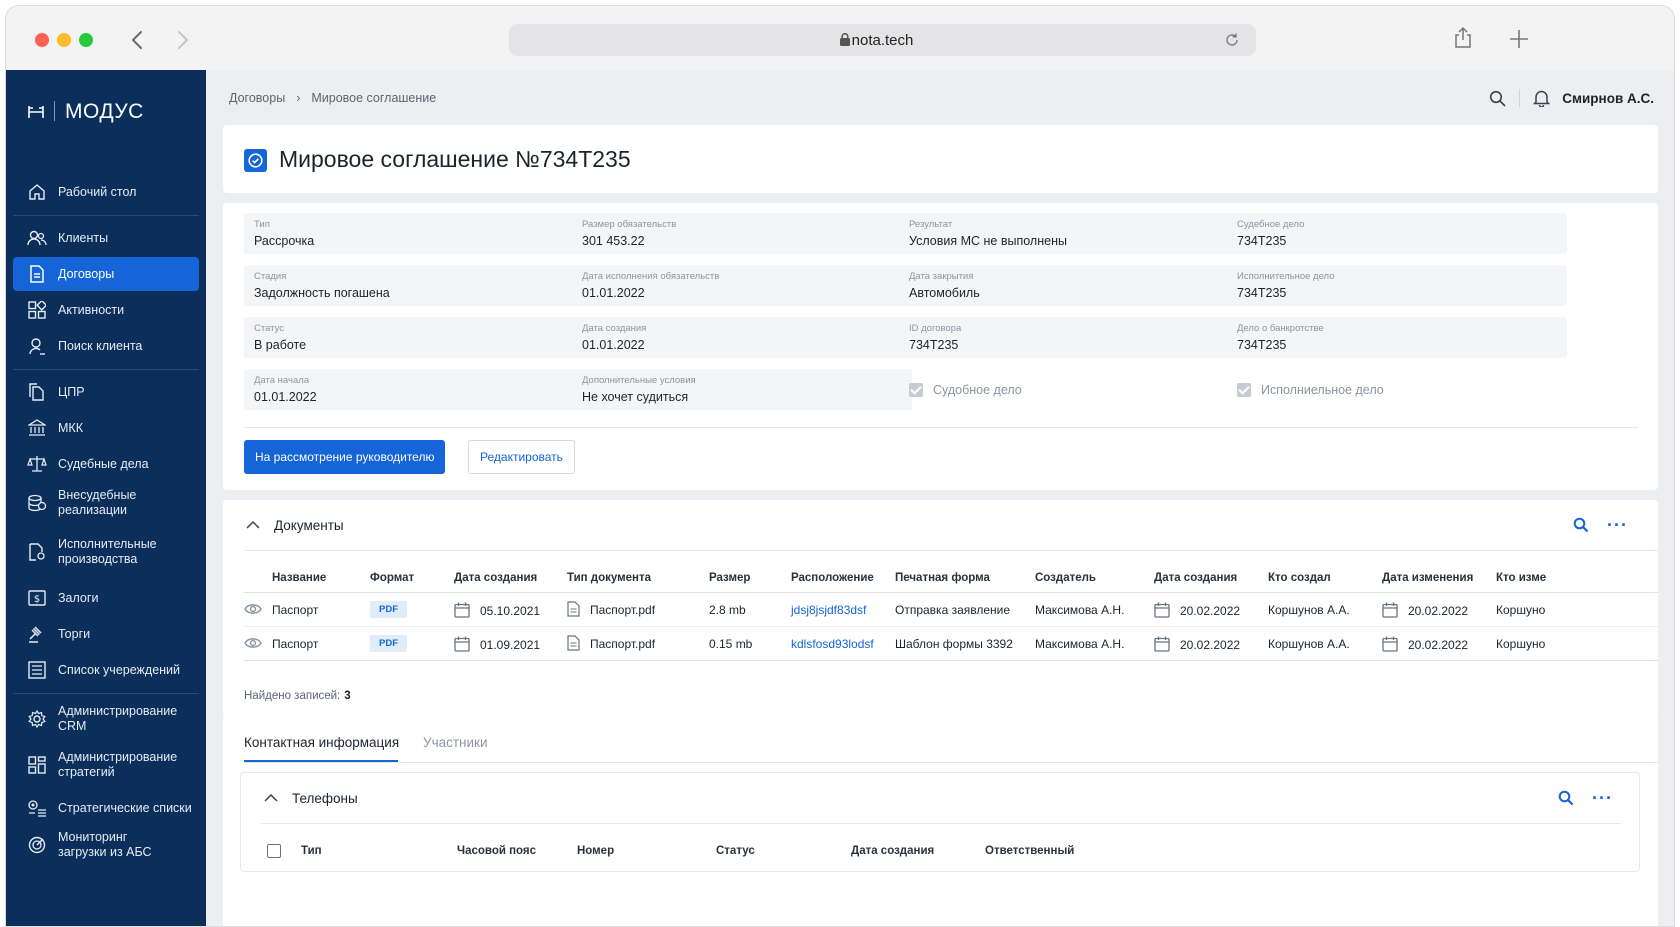  What do you see at coordinates (86, 112) in the screenshot?
I see `logo: МОДУС` at bounding box center [86, 112].